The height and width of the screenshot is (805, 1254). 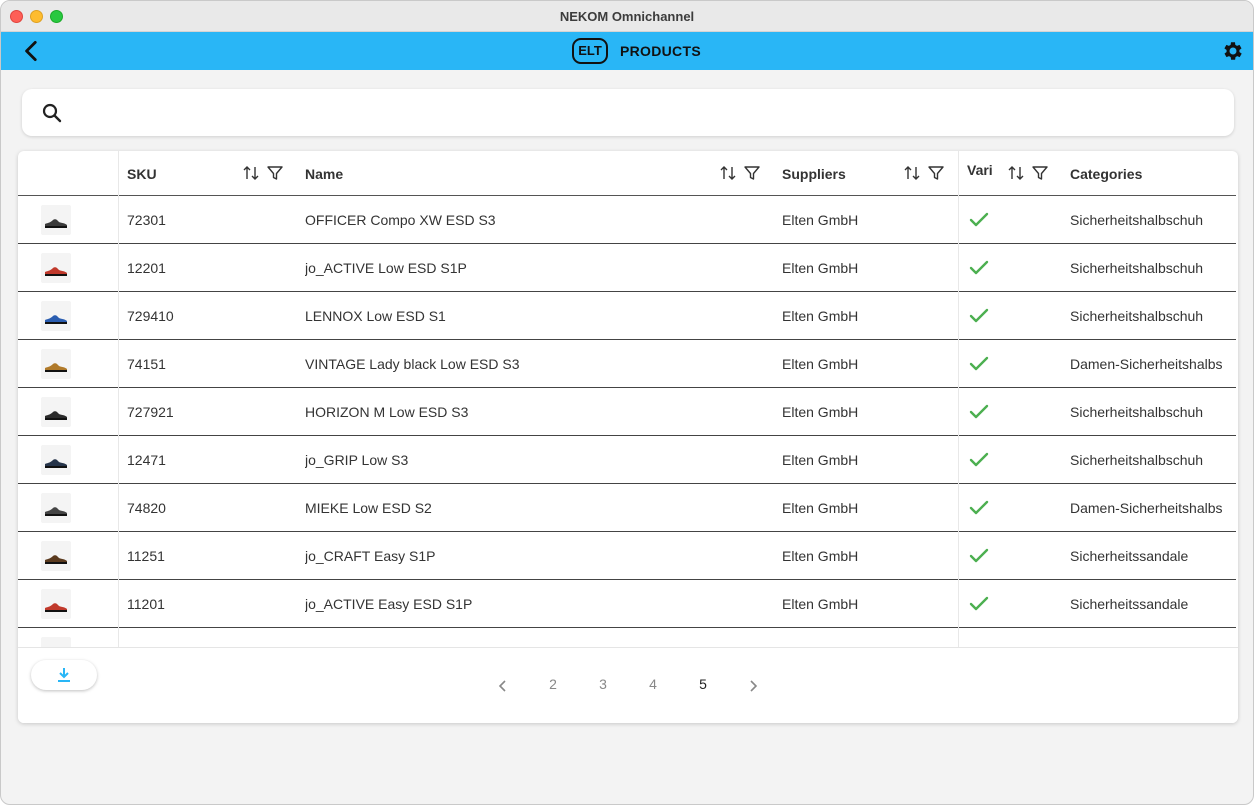 I want to click on column-header-variants: Vari, so click(x=982, y=170).